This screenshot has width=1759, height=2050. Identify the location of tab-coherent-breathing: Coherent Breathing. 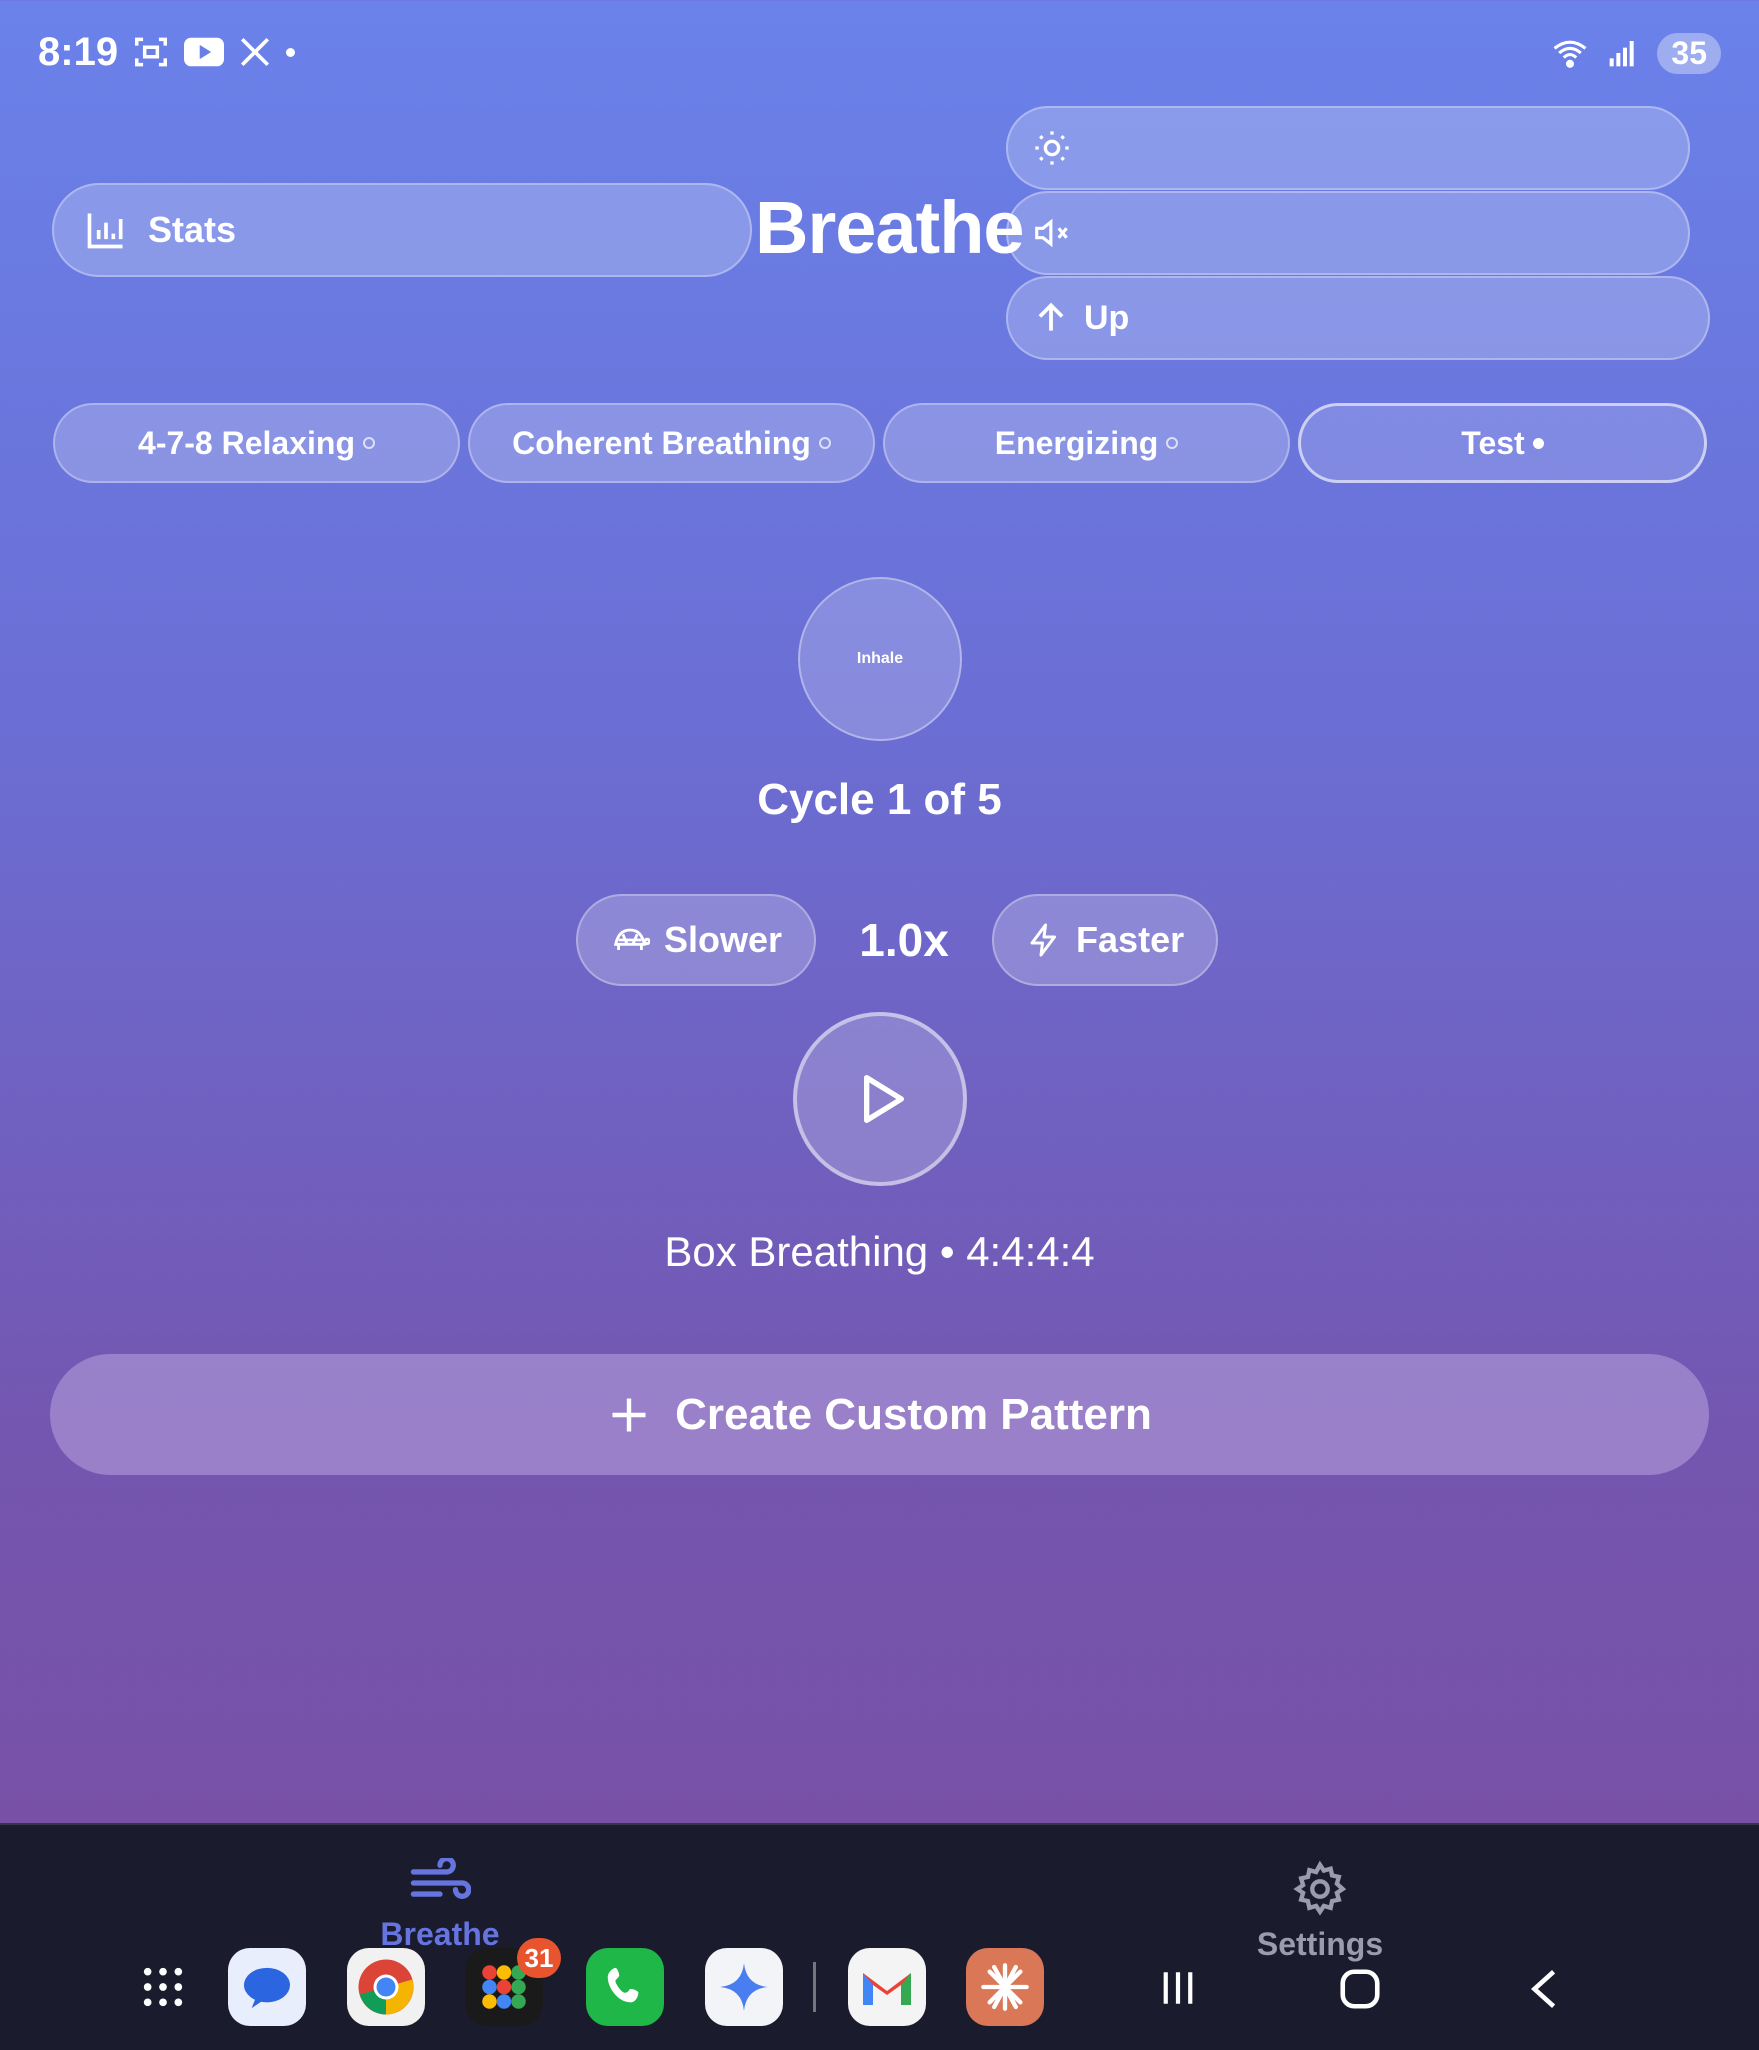
(671, 443).